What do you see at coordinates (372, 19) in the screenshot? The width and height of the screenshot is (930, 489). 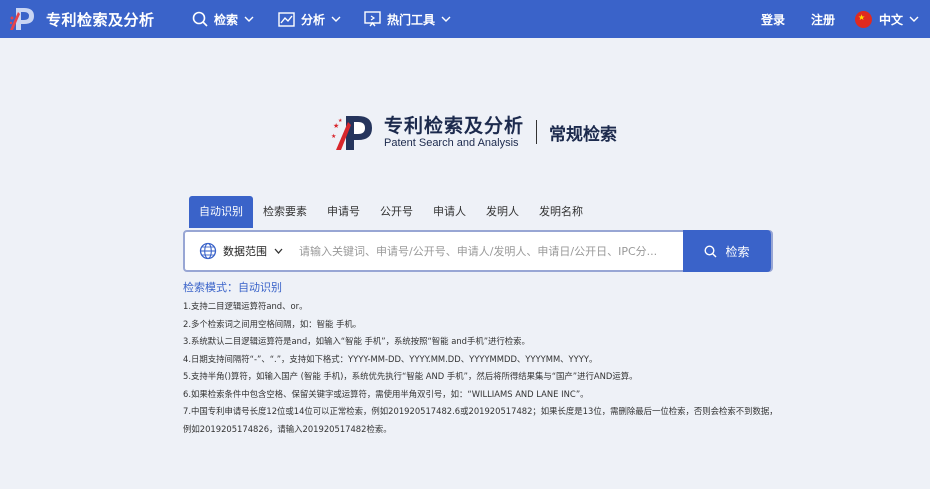 I see `monitor-icon` at bounding box center [372, 19].